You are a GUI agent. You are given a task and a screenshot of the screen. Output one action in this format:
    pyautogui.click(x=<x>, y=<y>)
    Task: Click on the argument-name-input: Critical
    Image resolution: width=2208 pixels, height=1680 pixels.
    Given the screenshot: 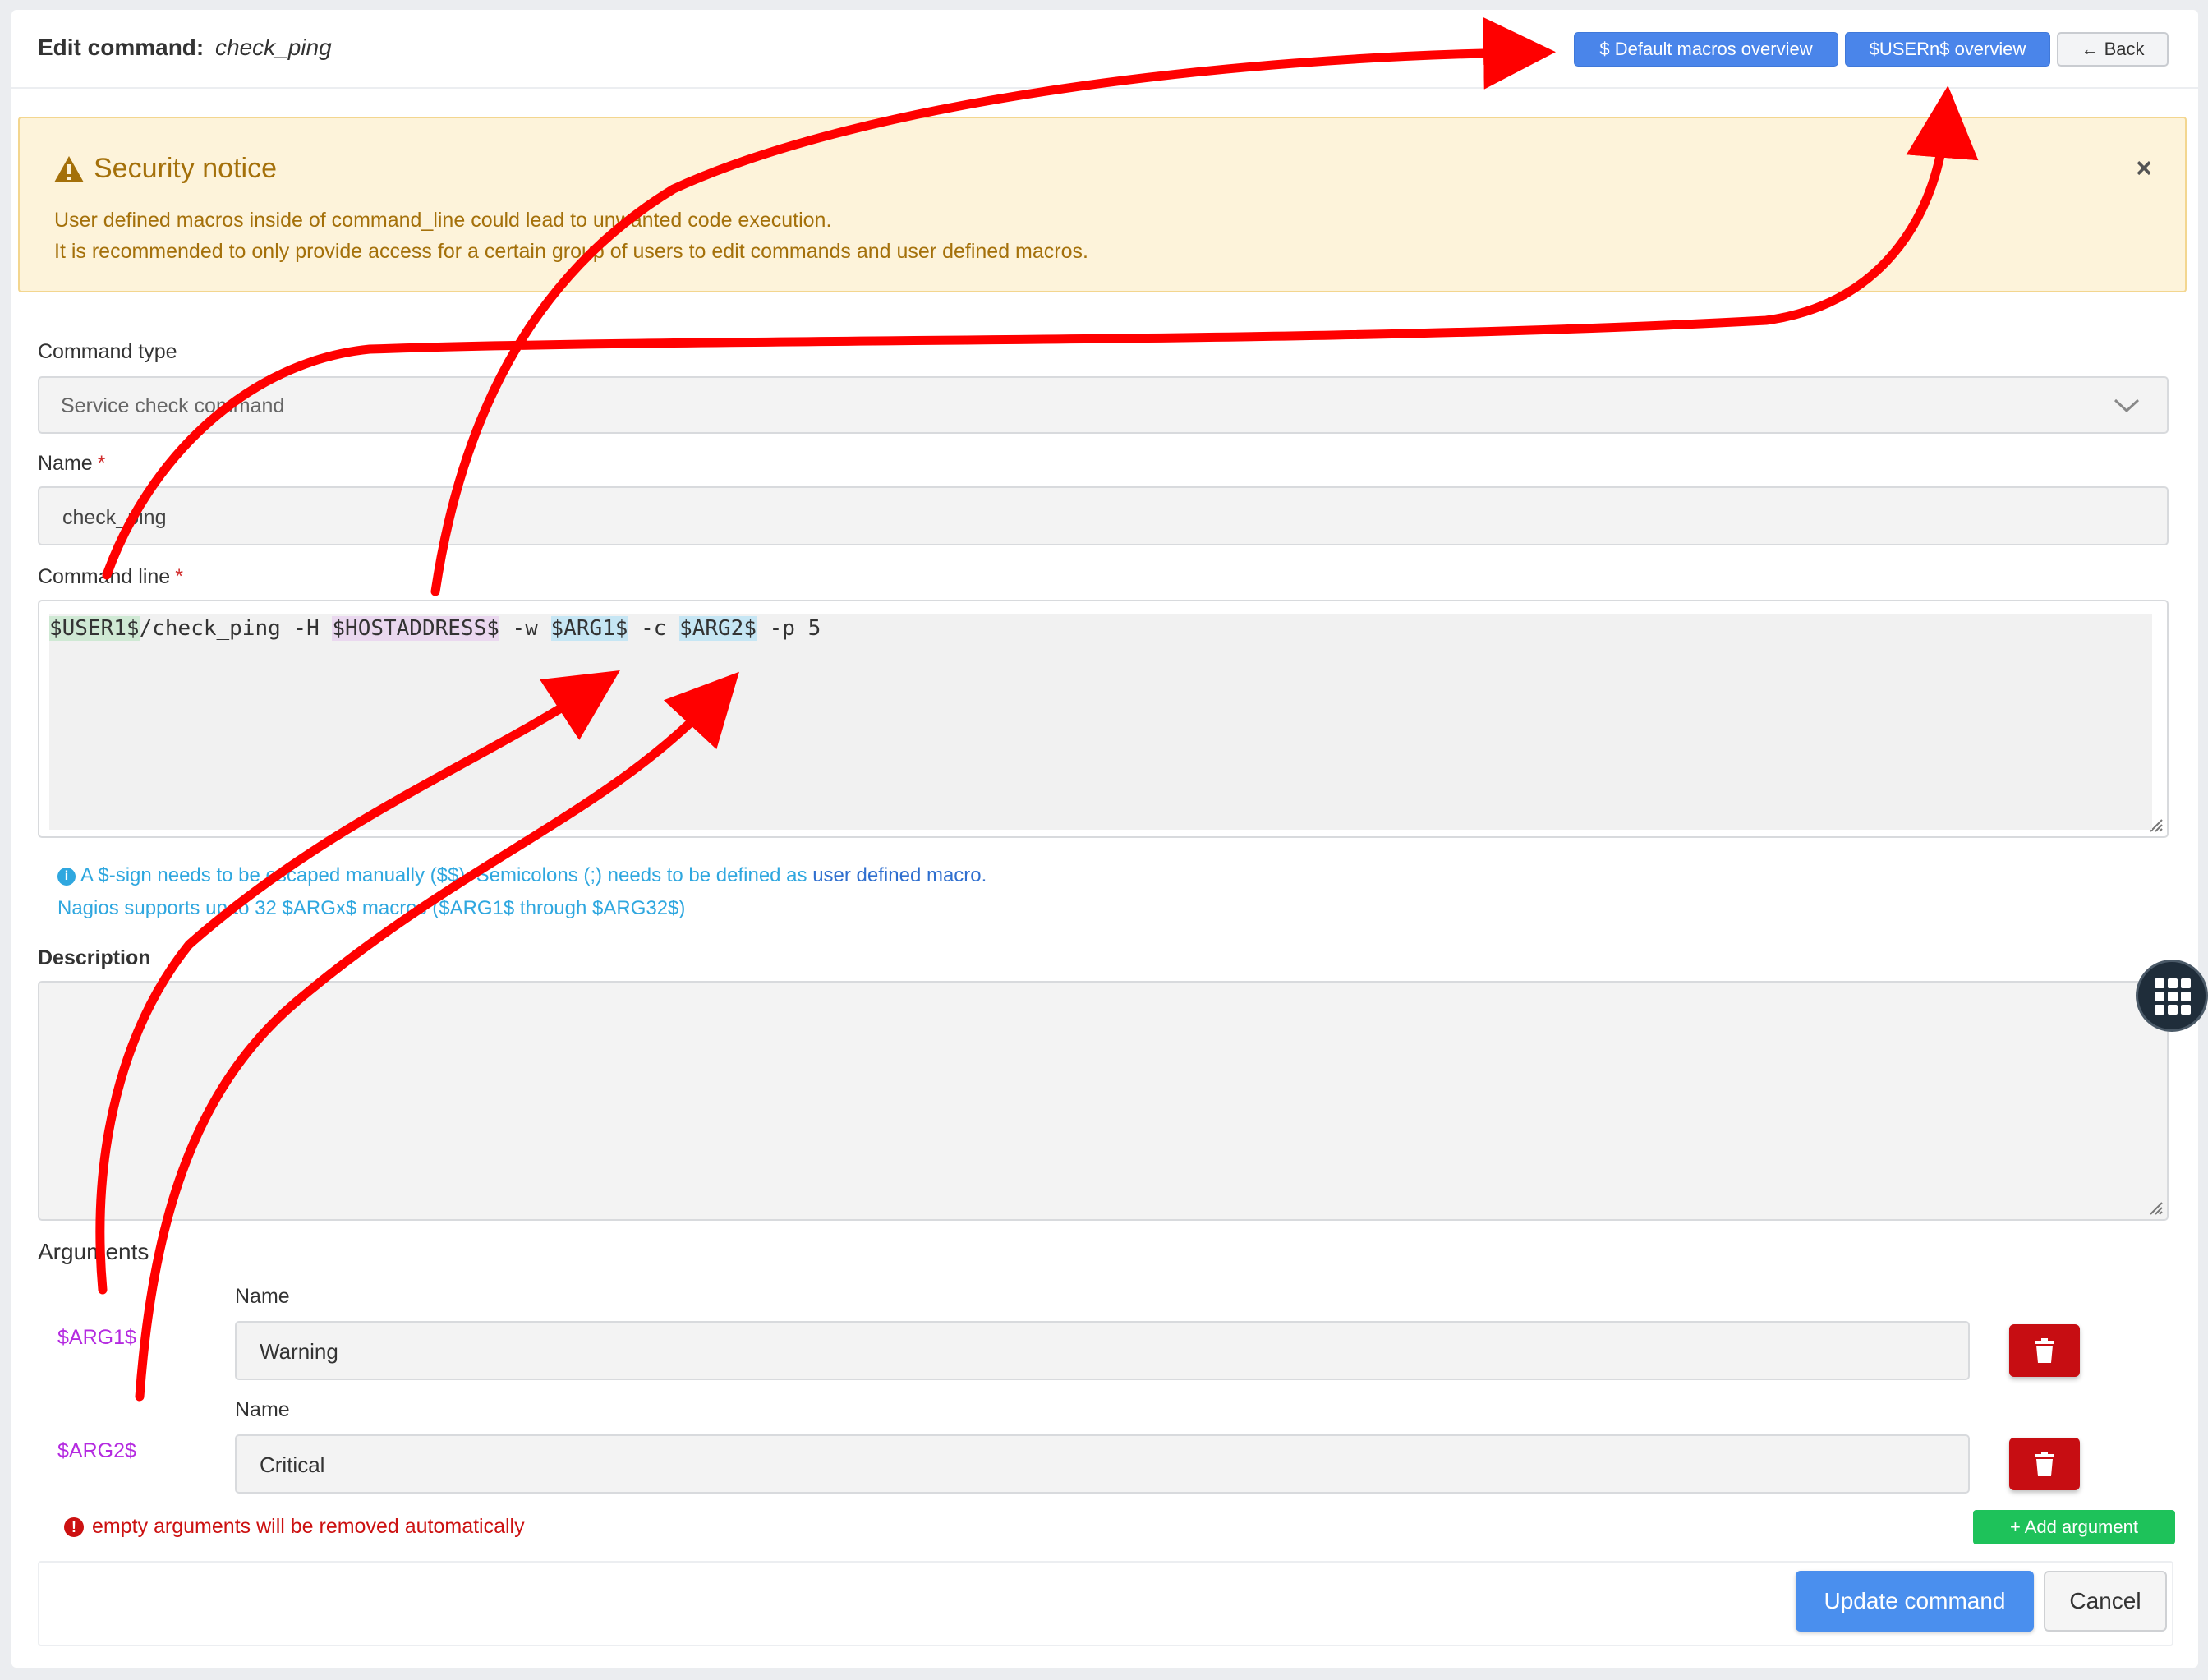 What is the action you would take?
    pyautogui.click(x=1102, y=1464)
    